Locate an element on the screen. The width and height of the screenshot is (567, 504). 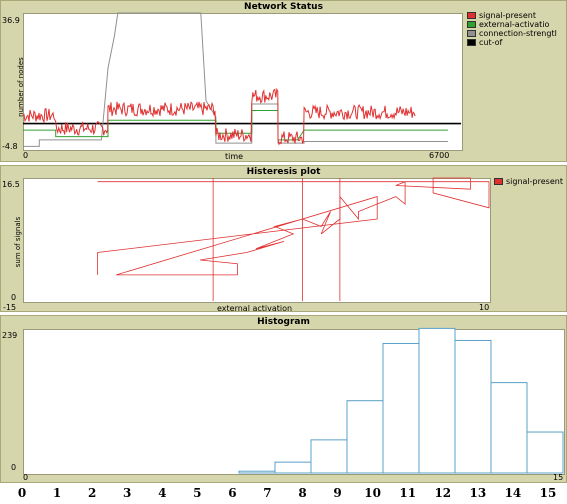
bottom-axis-tick: 7 is located at coordinates (267, 493).